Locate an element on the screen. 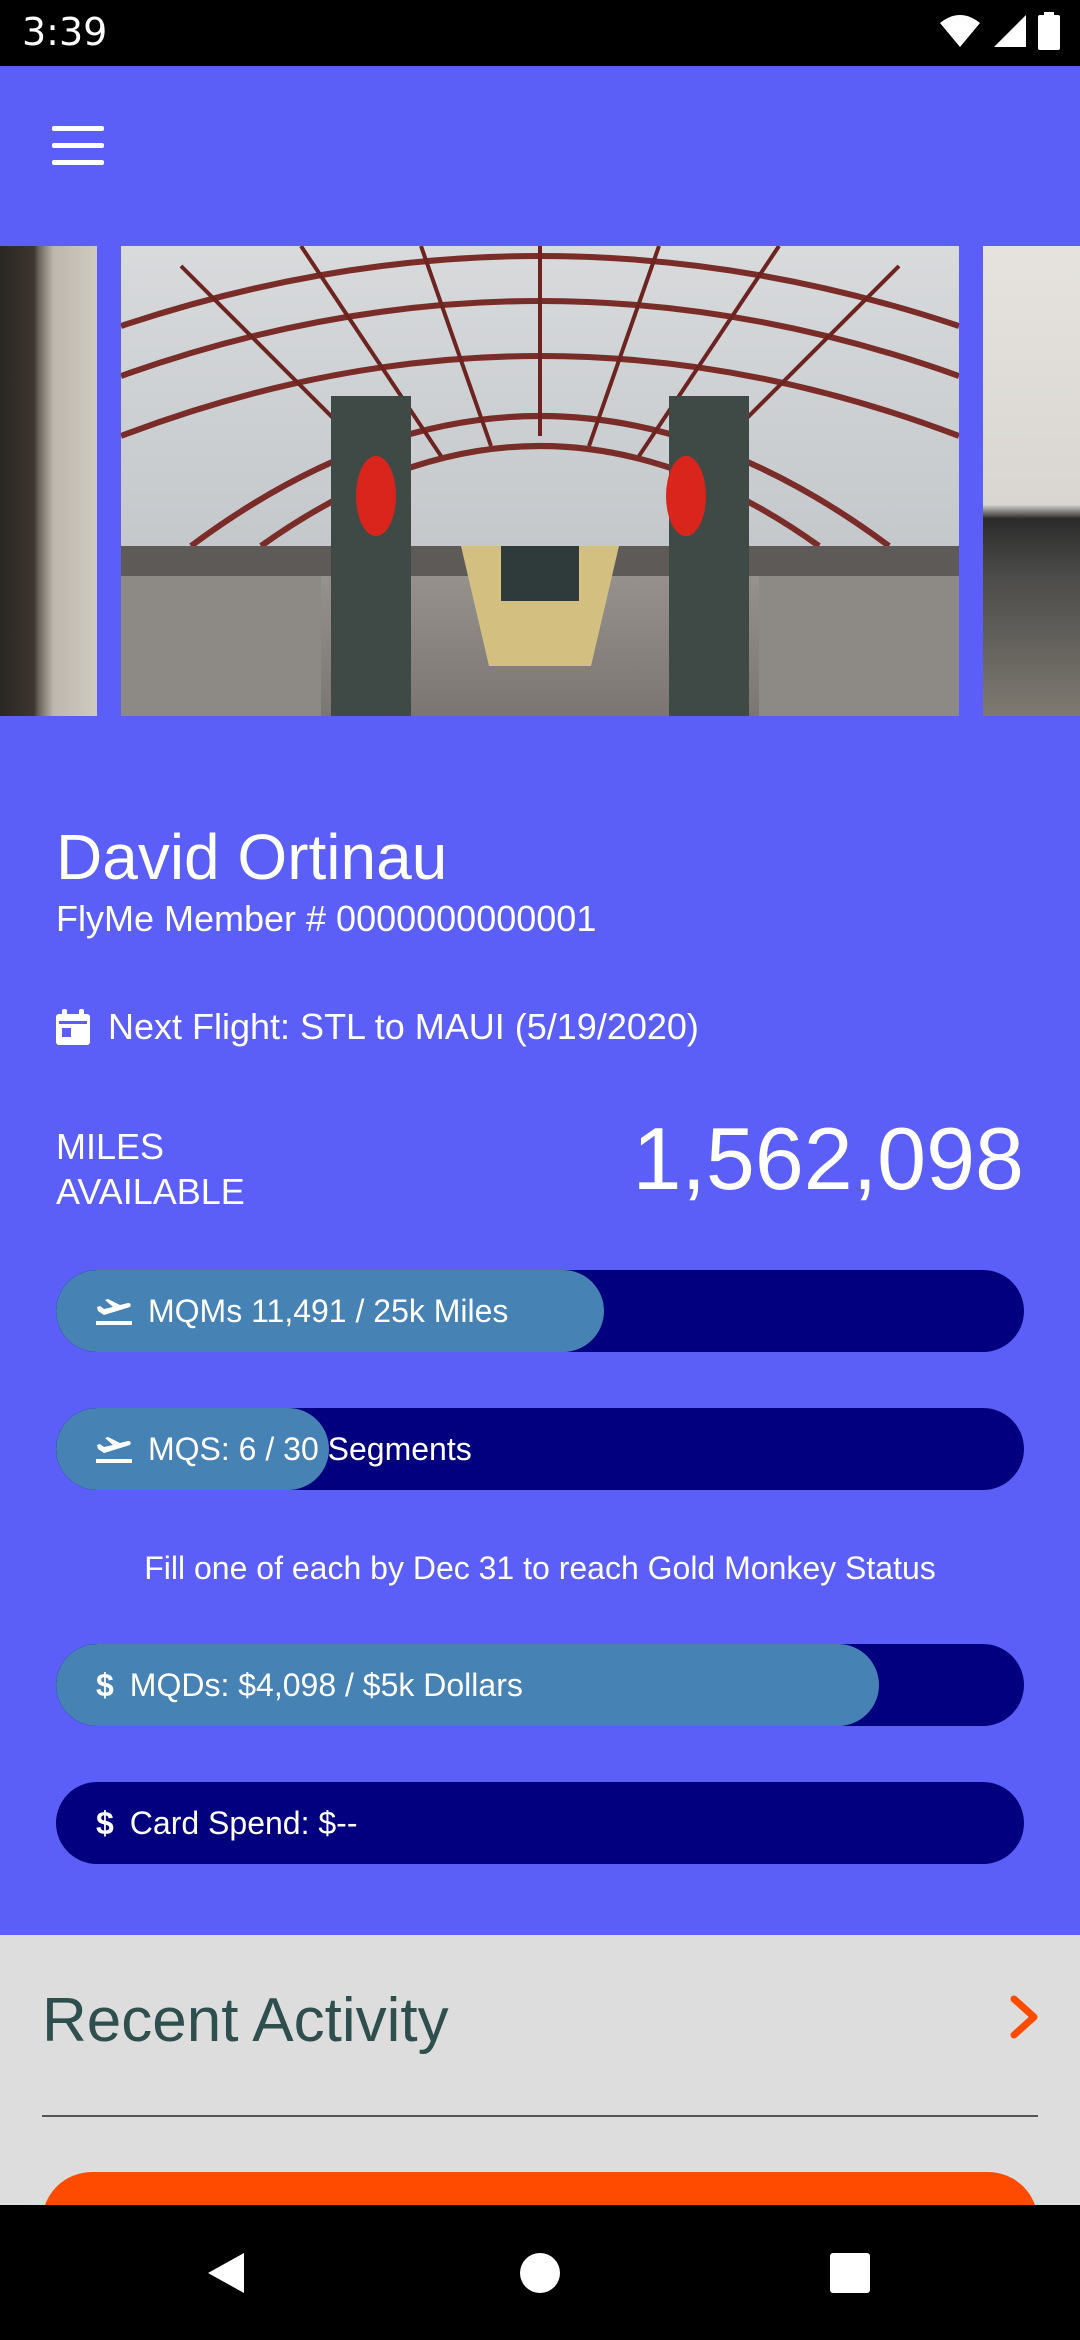 This screenshot has height=2340, width=1080. mqd-progress-bar: $ MQDs: $4,098 / $5k Dollars is located at coordinates (540, 1685).